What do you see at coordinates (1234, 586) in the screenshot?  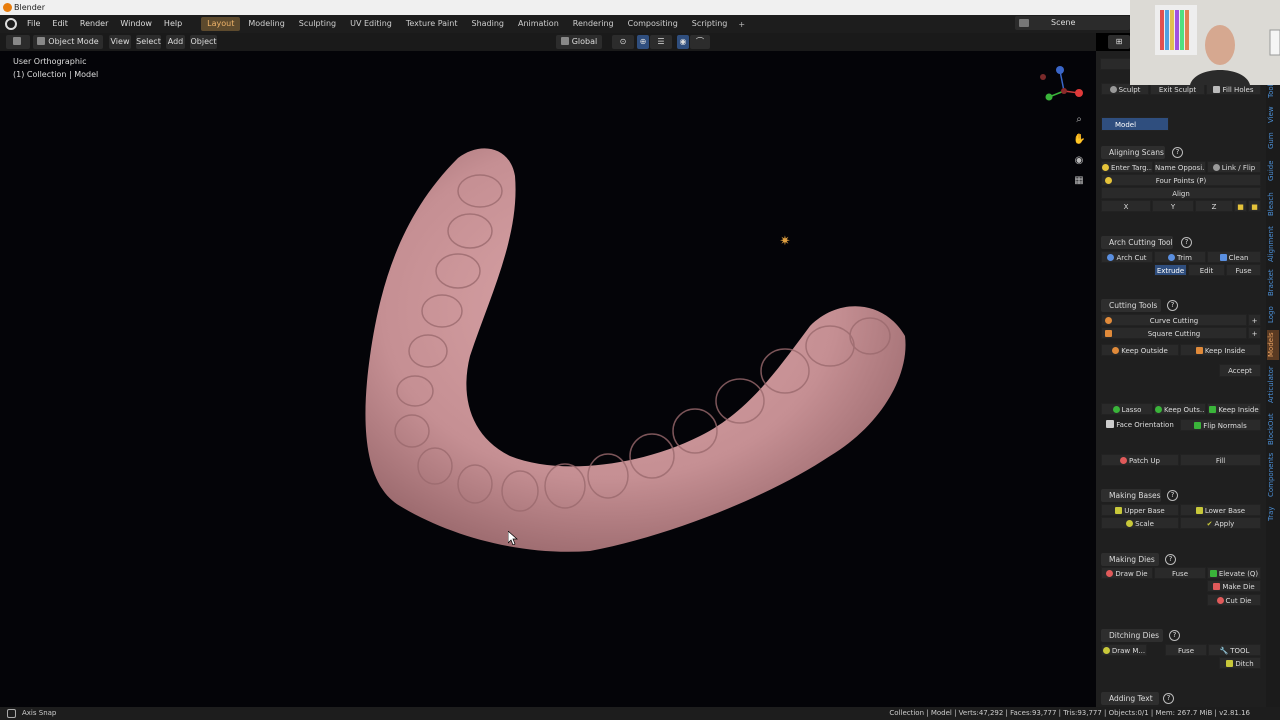 I see `make-die-button: Make Die` at bounding box center [1234, 586].